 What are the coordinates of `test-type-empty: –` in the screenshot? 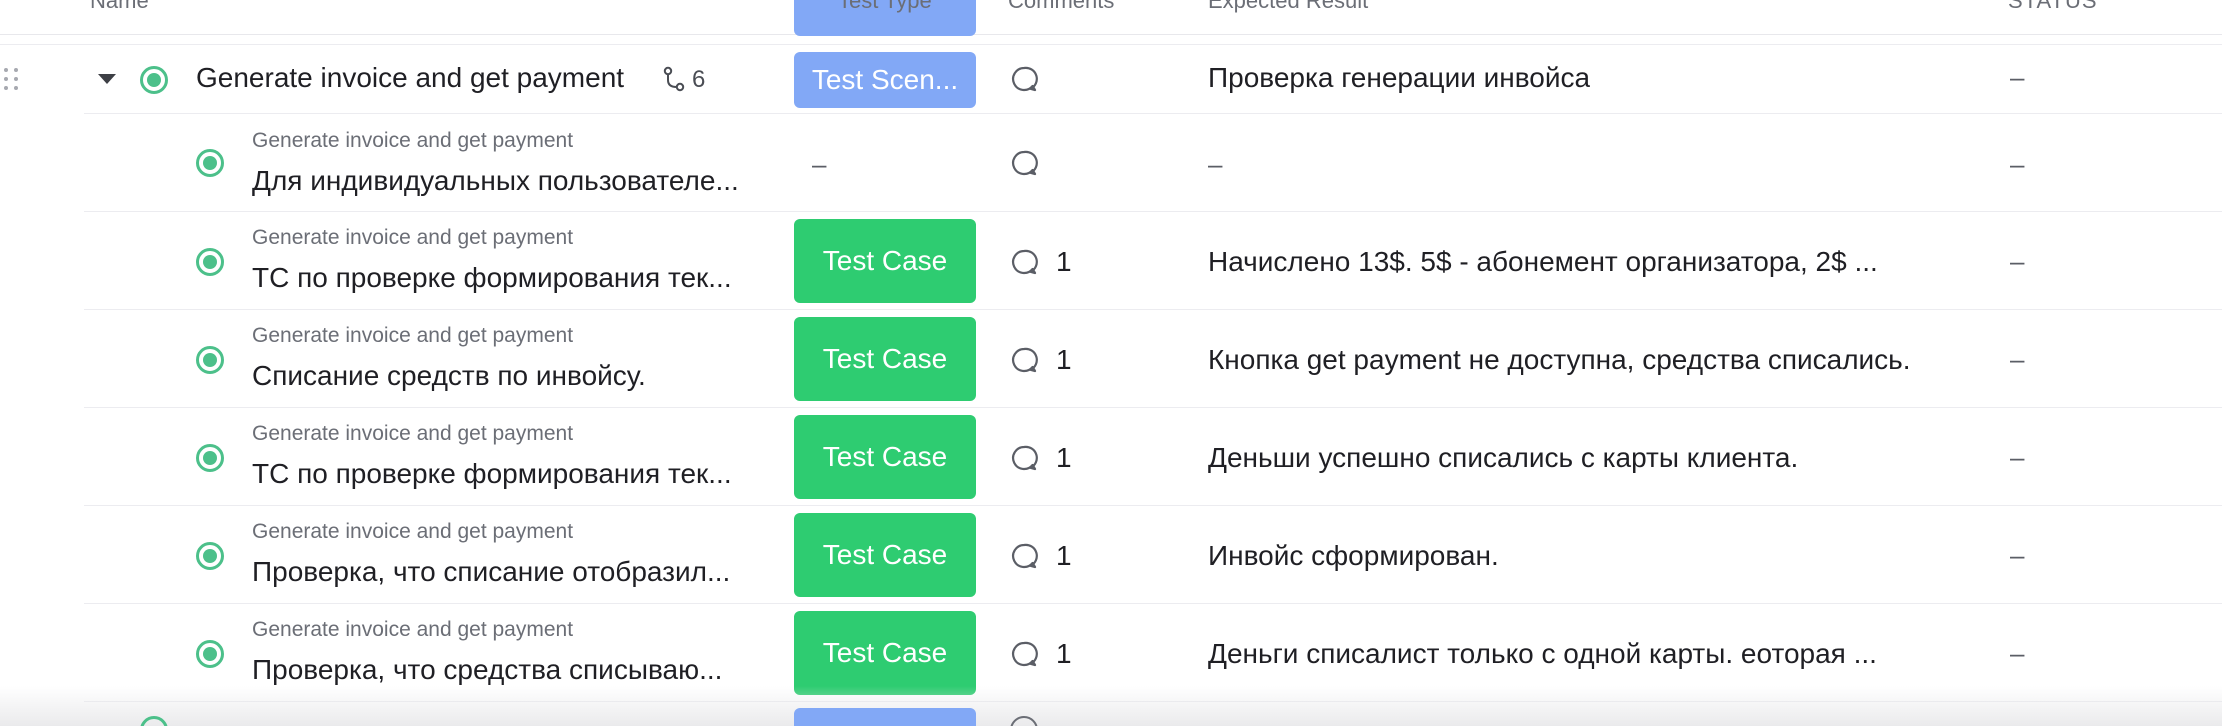 It's located at (819, 164).